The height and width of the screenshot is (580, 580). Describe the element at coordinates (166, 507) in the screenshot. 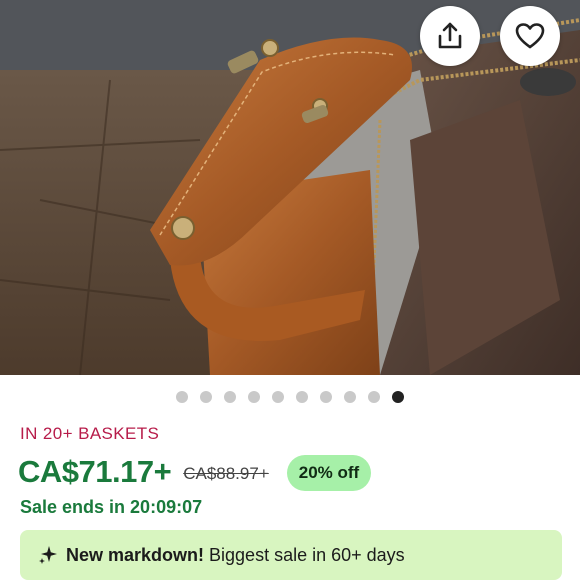

I see `sale-ends-timer: 20:09:07` at that location.